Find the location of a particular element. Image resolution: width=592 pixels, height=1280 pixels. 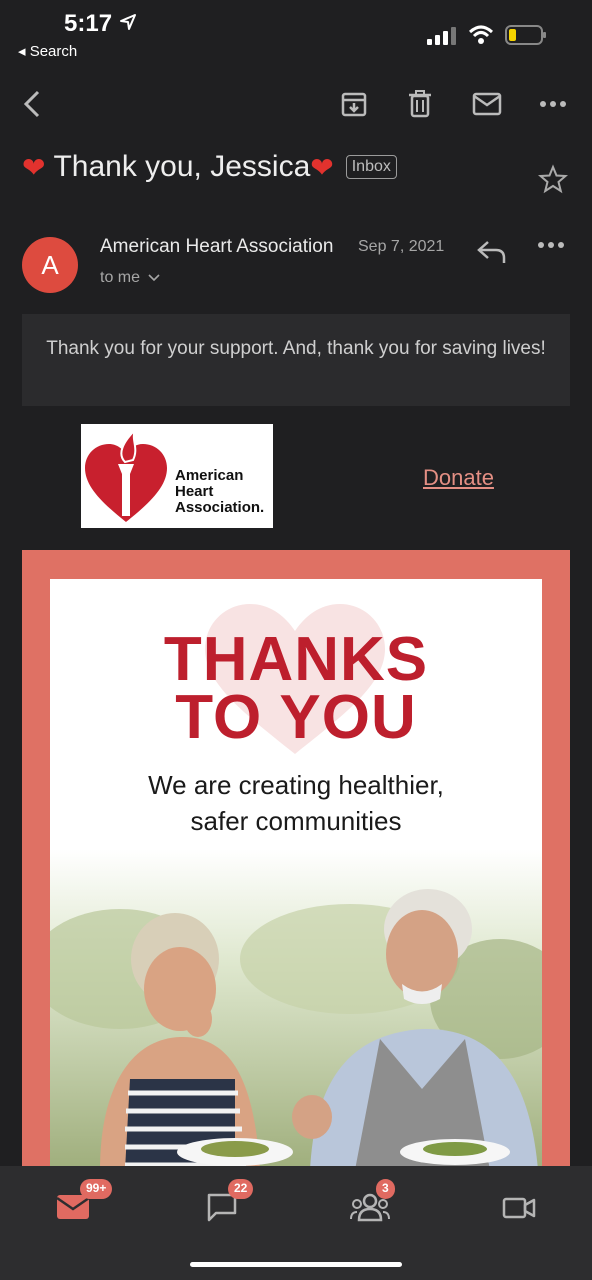

video-camera-icon is located at coordinates (519, 1208).